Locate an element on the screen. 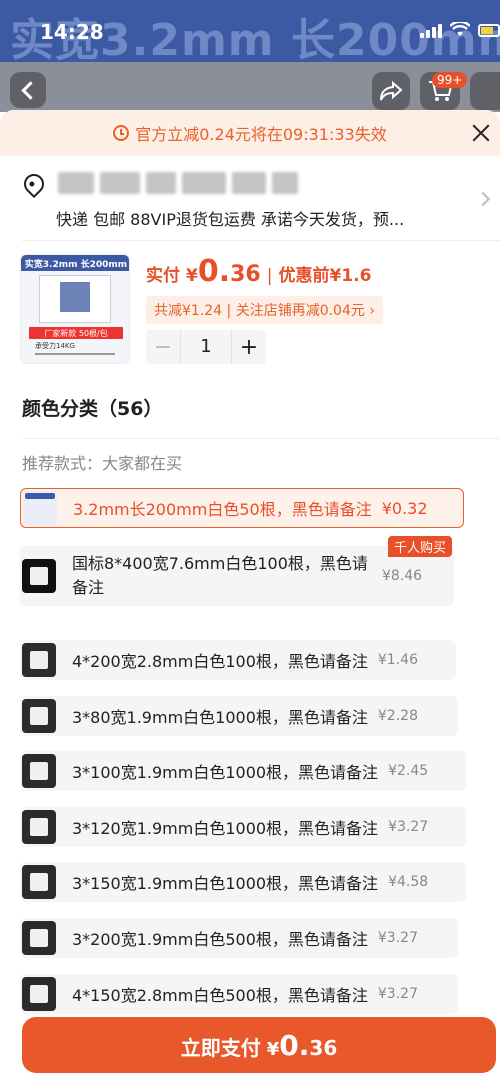  promo-text: 官方立减0.24元将在09:31:33失效 is located at coordinates (261, 134).